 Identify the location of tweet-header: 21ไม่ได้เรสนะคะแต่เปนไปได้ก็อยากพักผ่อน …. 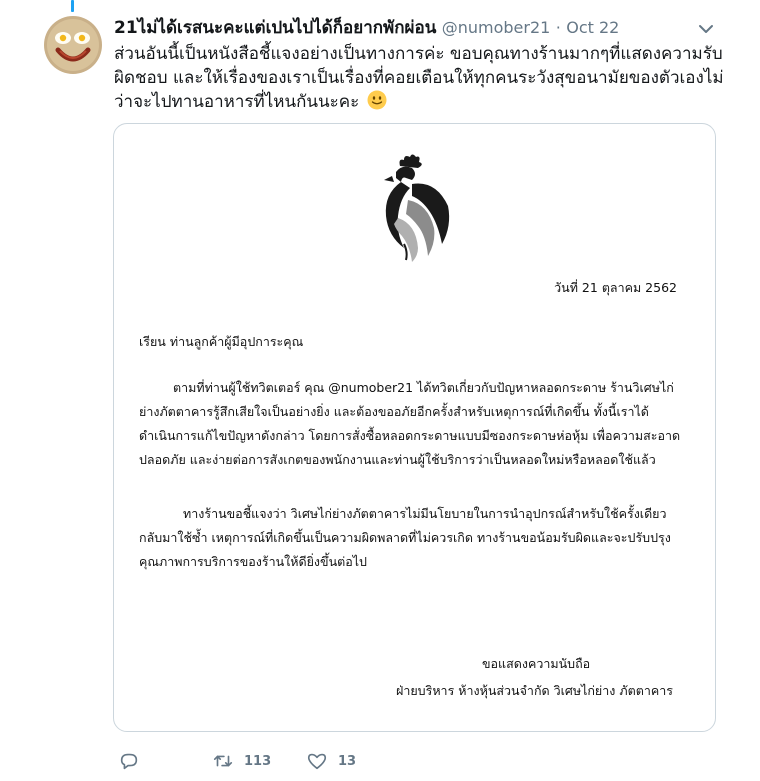
(419, 28).